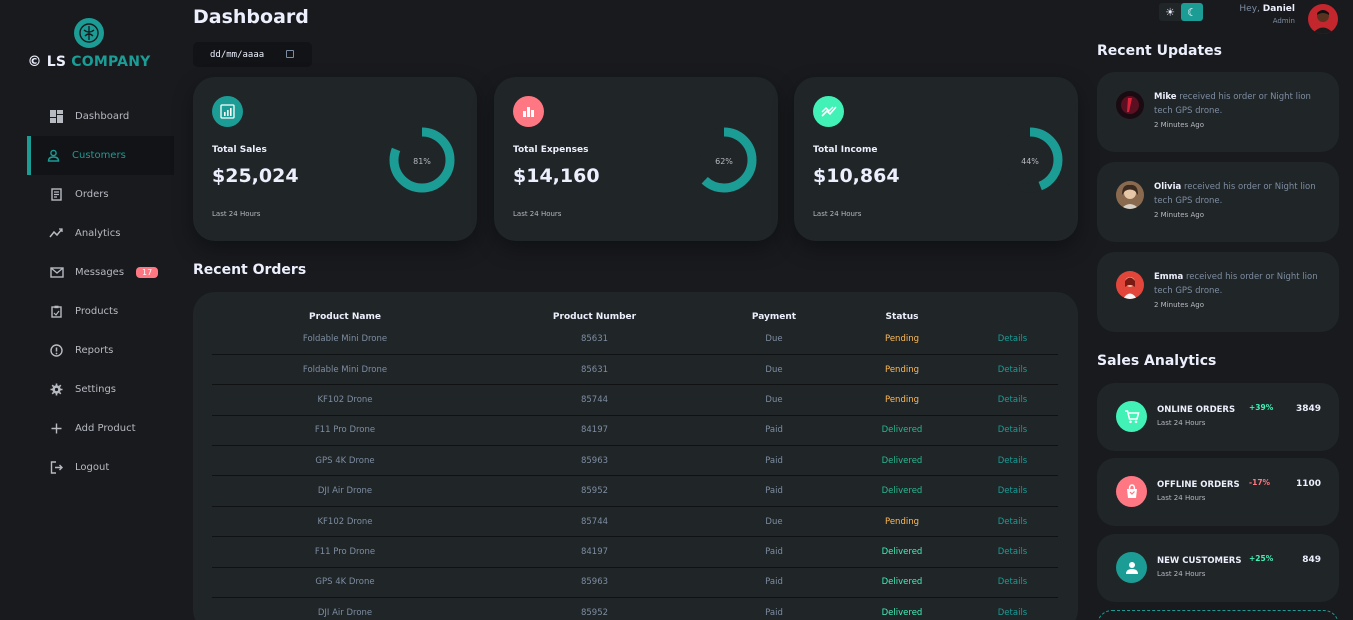  I want to click on sun-icon: ☀, so click(1170, 12).